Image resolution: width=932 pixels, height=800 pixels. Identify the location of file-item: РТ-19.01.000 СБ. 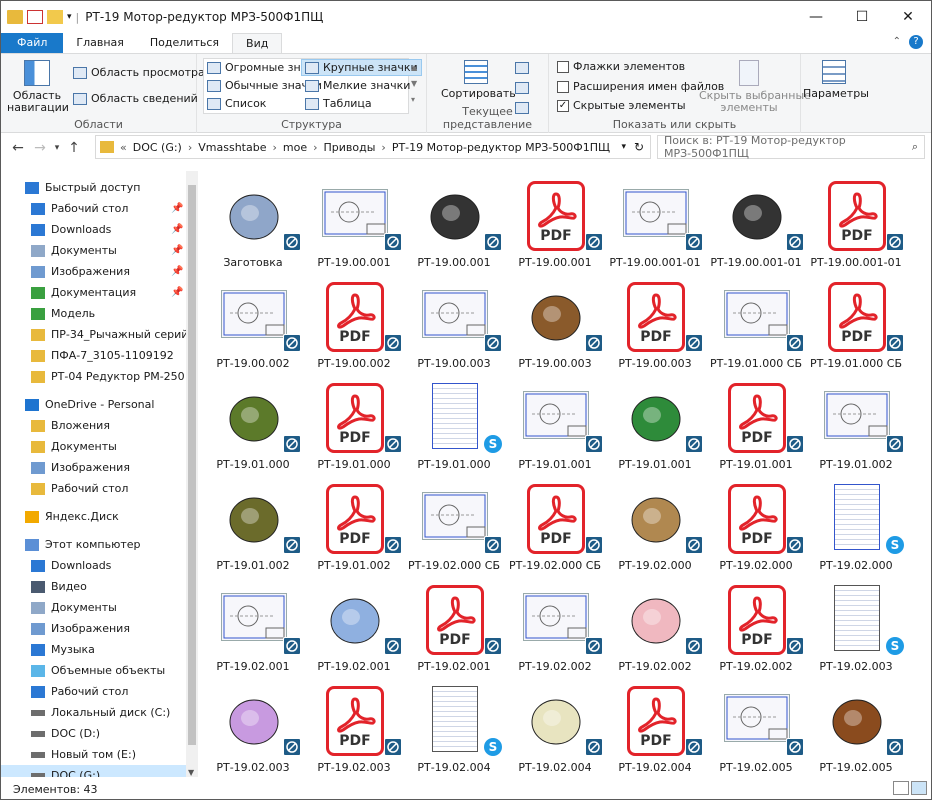
(756, 326).